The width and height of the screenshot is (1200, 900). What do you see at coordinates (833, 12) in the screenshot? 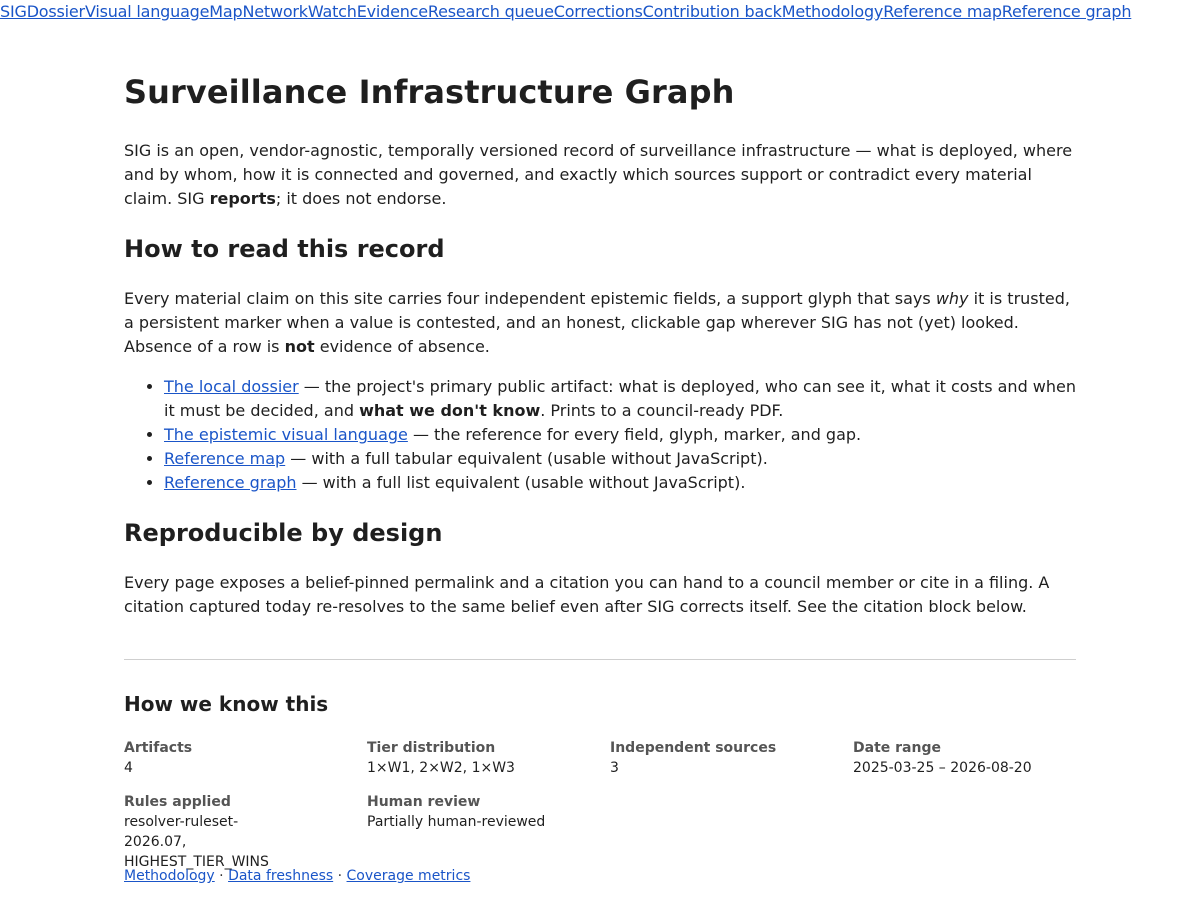
I see `nav-methodology: Methodology` at bounding box center [833, 12].